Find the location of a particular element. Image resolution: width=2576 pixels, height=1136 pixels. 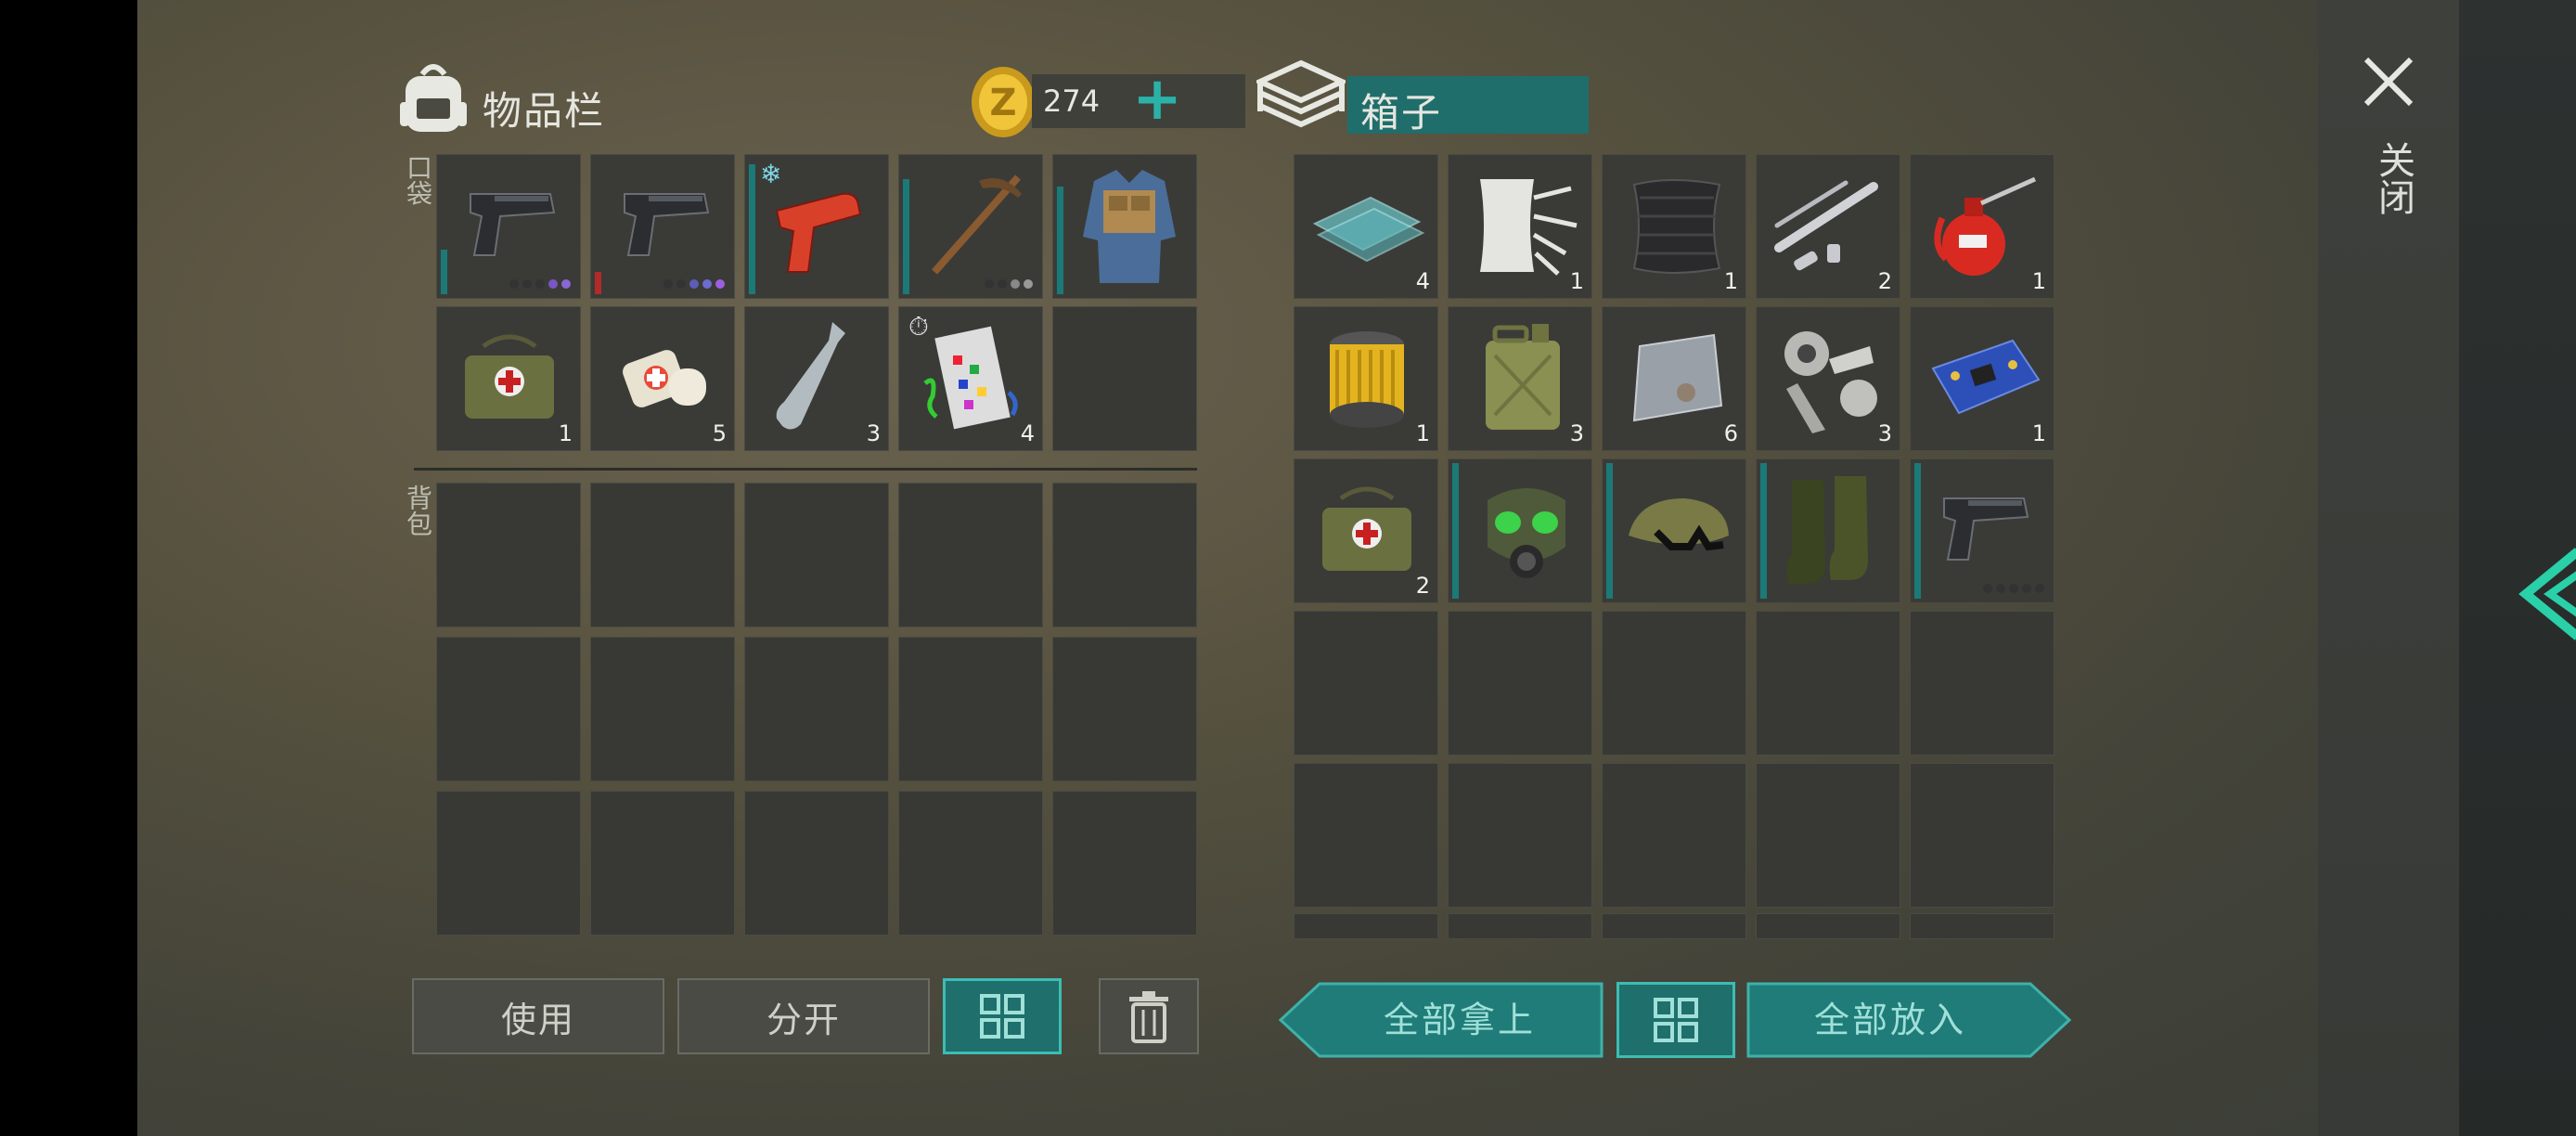

use-button: 使用 is located at coordinates (538, 1016).